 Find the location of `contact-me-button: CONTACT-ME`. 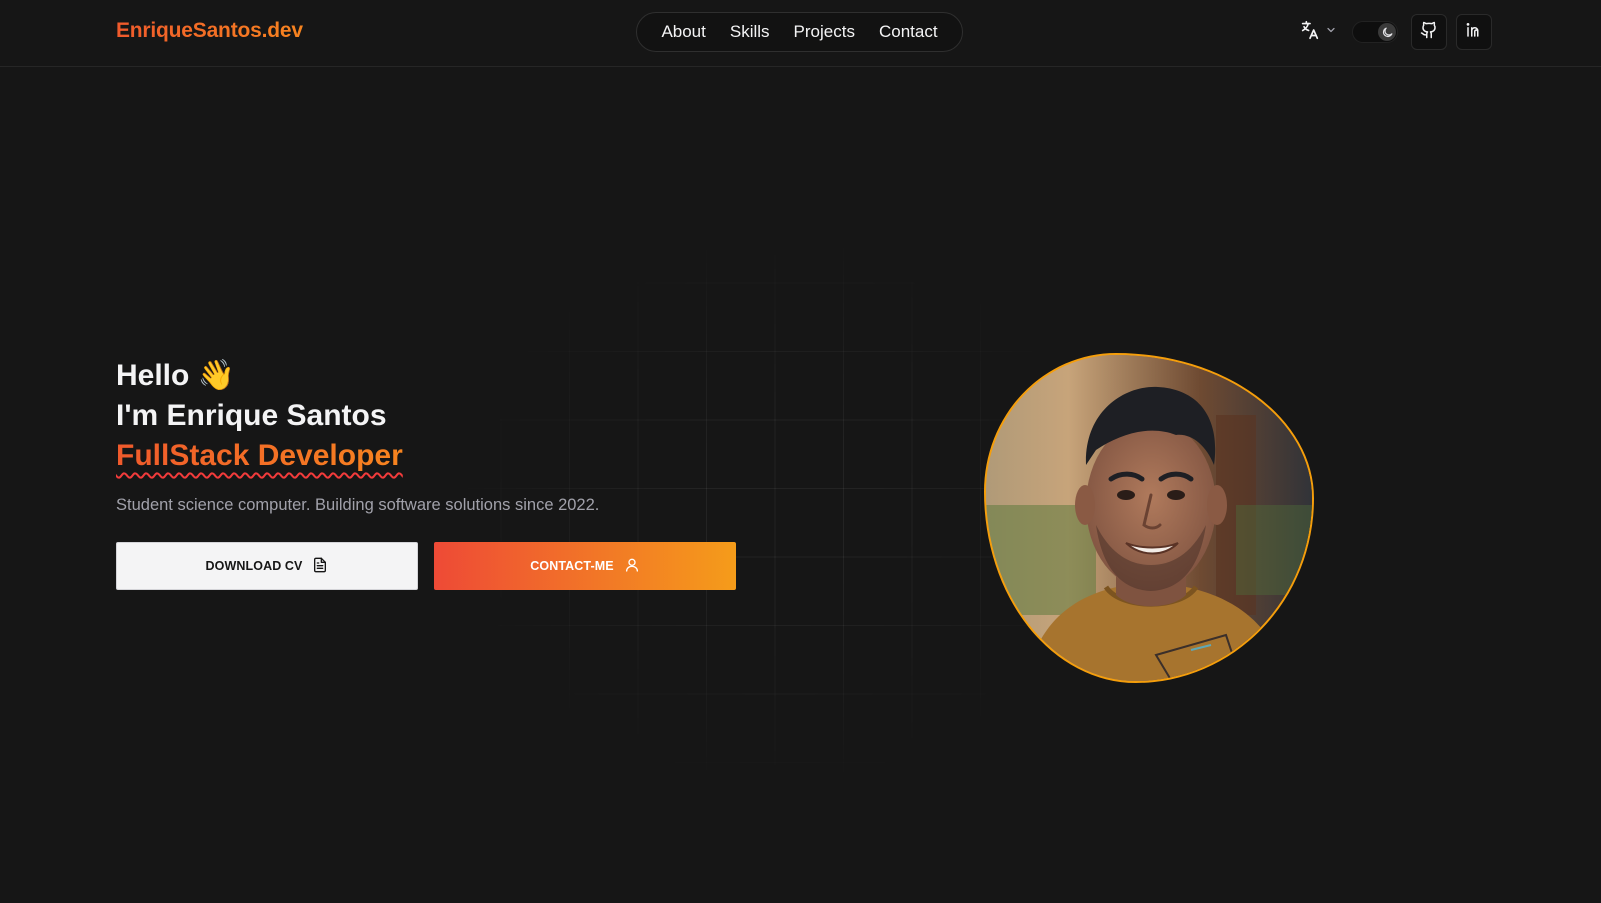

contact-me-button: CONTACT-ME is located at coordinates (585, 566).